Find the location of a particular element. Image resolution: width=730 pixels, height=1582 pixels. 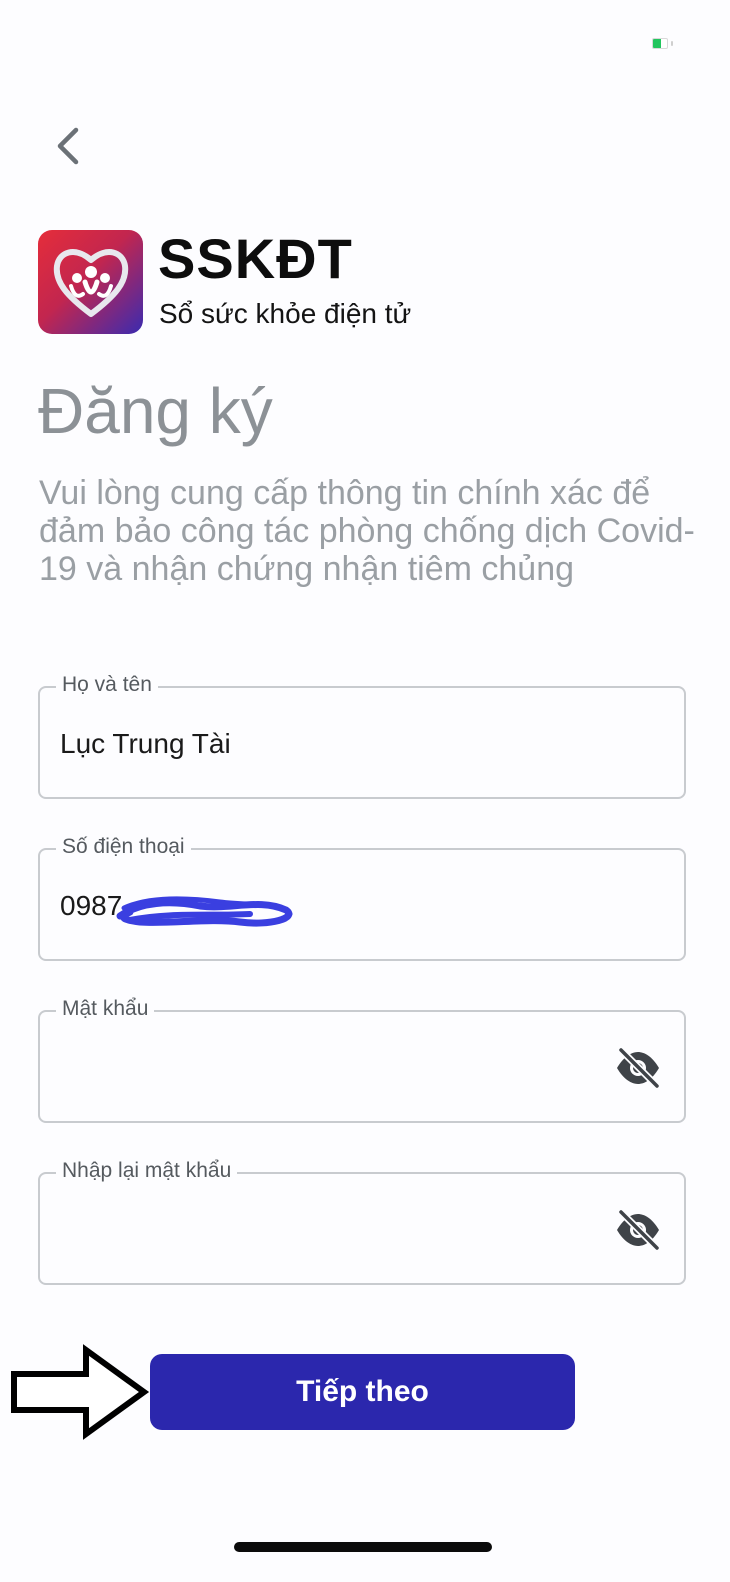

redaction-scribble is located at coordinates (204, 911).